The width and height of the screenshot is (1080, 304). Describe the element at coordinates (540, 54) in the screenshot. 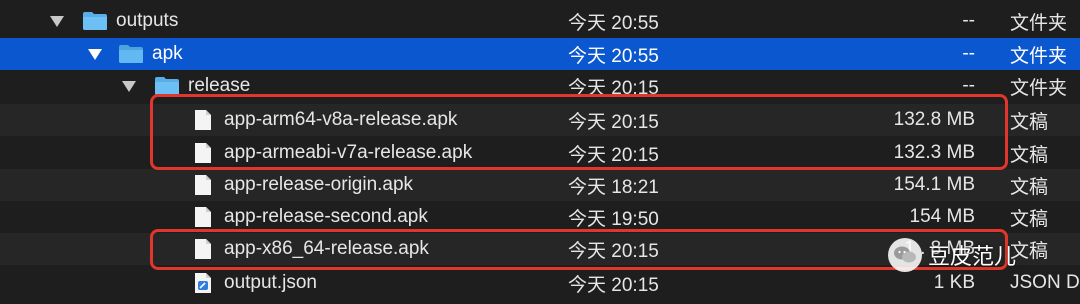

I see `folder-row-apk: apk 今天 20:55 -- 文件夹` at that location.